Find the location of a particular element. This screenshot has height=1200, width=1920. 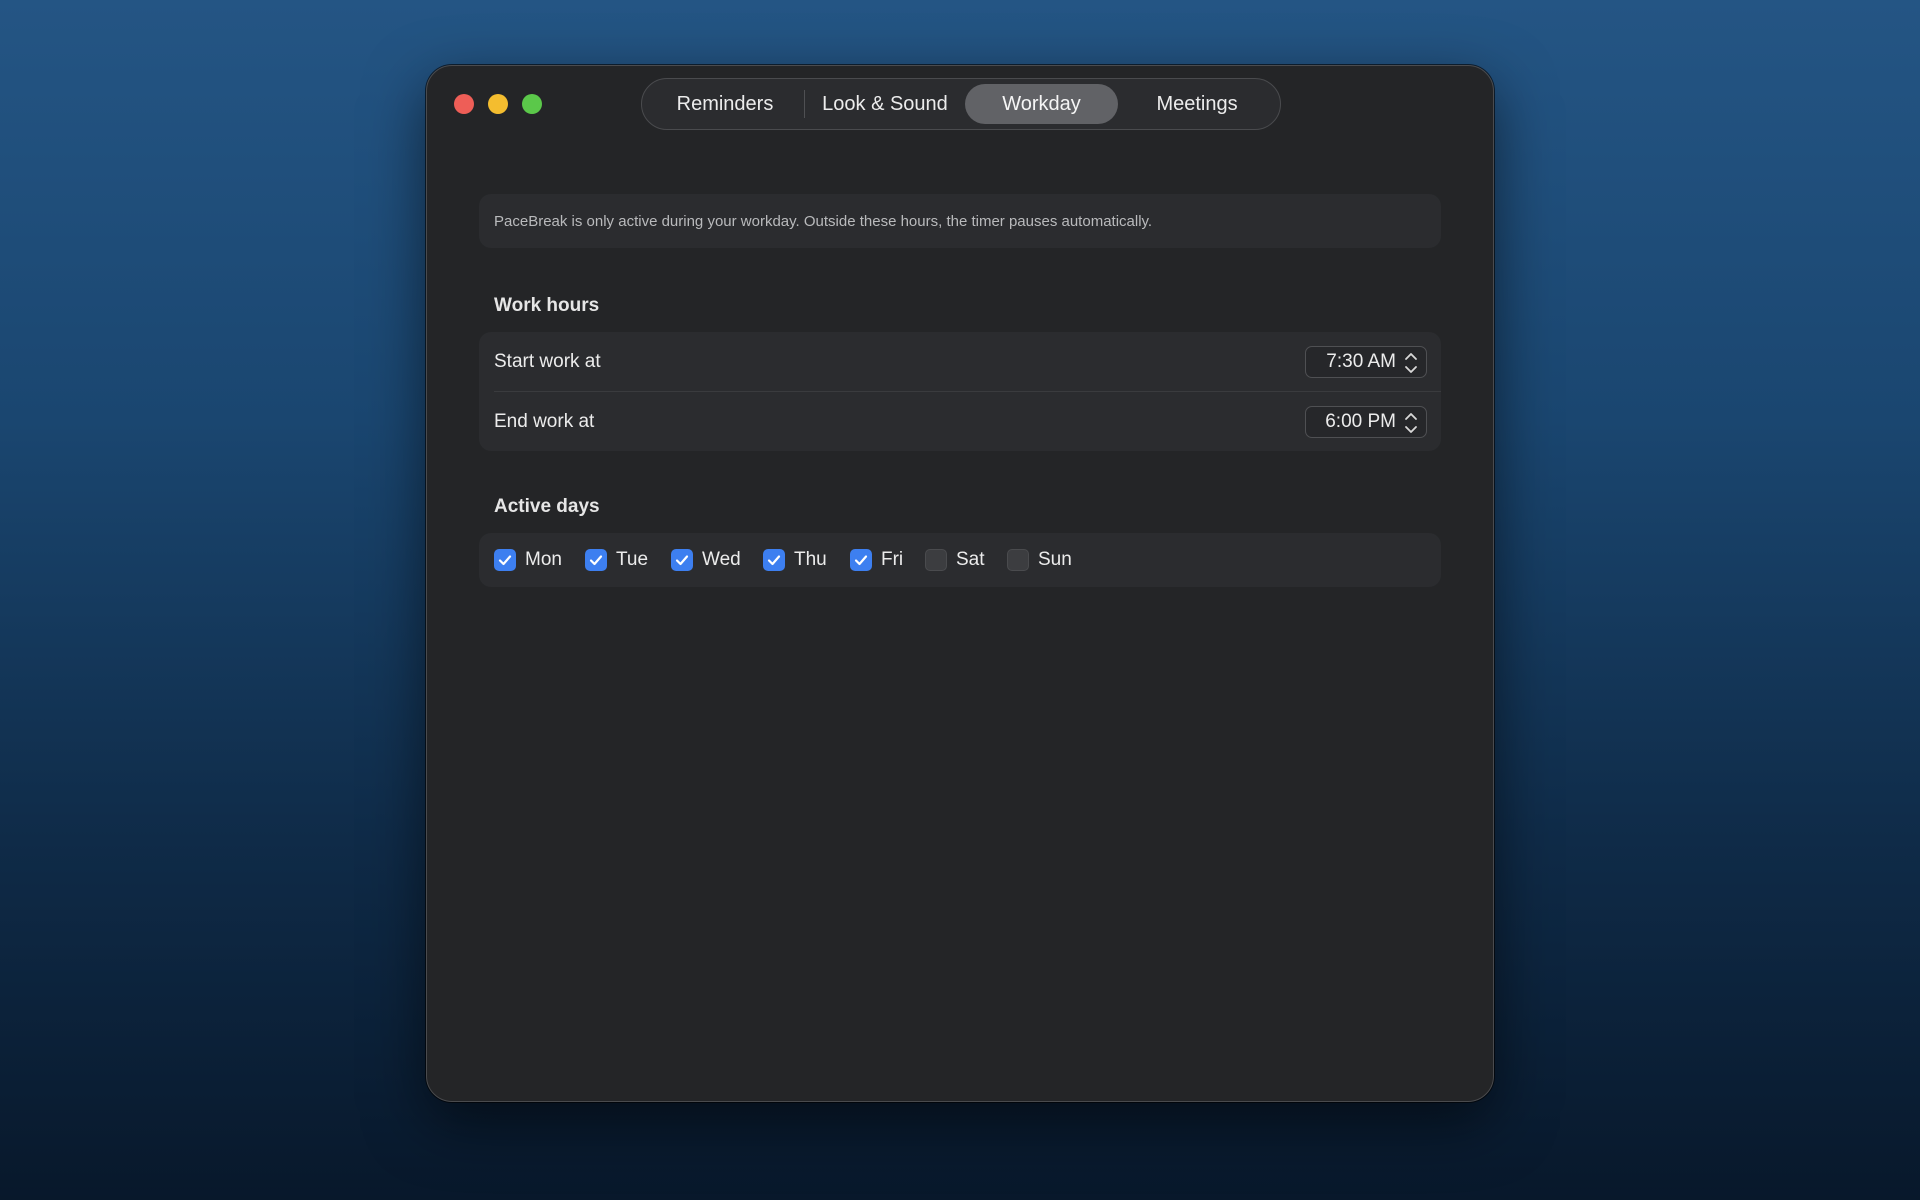

day-label: Mon is located at coordinates (543, 559).